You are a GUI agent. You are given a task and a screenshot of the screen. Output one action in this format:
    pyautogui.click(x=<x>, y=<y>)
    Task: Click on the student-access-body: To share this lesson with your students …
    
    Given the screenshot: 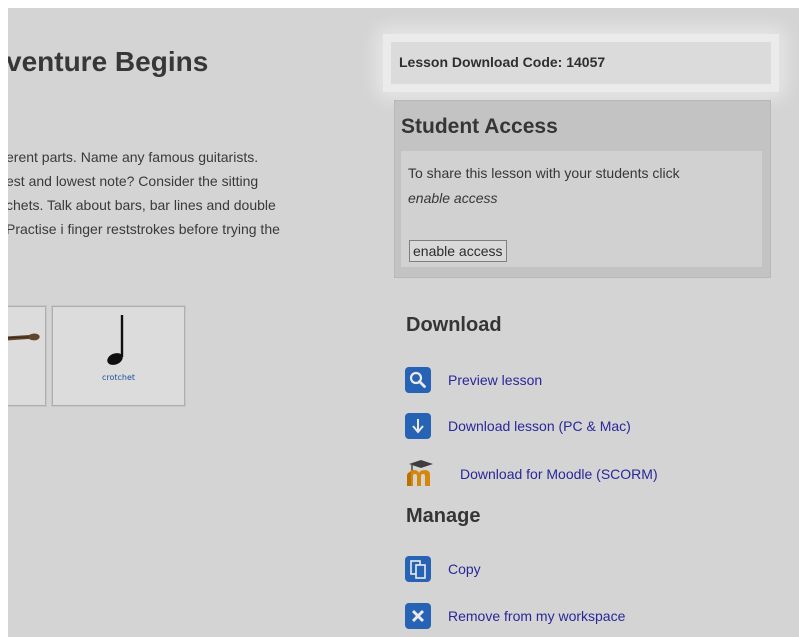 What is the action you would take?
    pyautogui.click(x=581, y=209)
    